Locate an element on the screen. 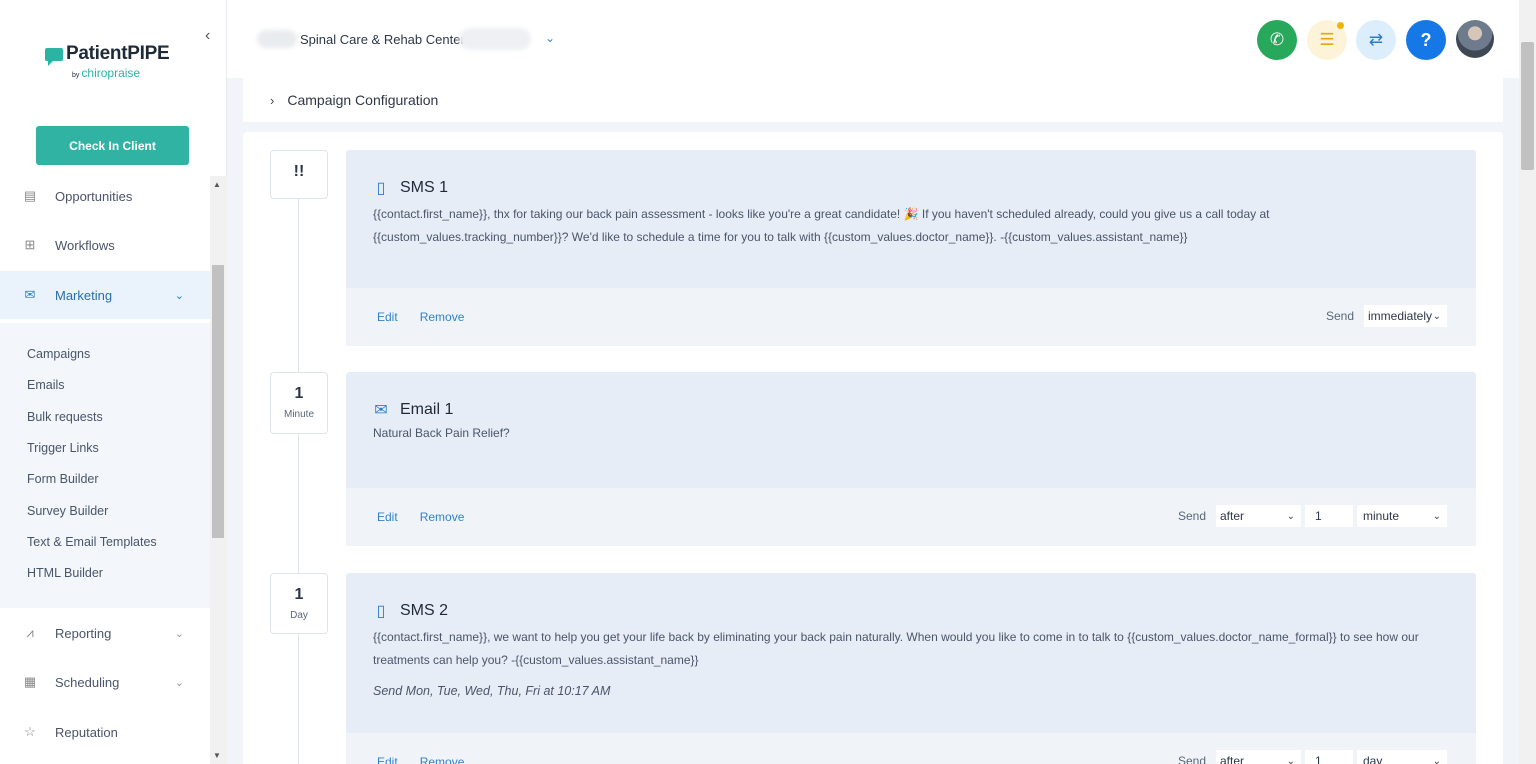 This screenshot has height=764, width=1536. phone-button: ✆ is located at coordinates (1277, 40).